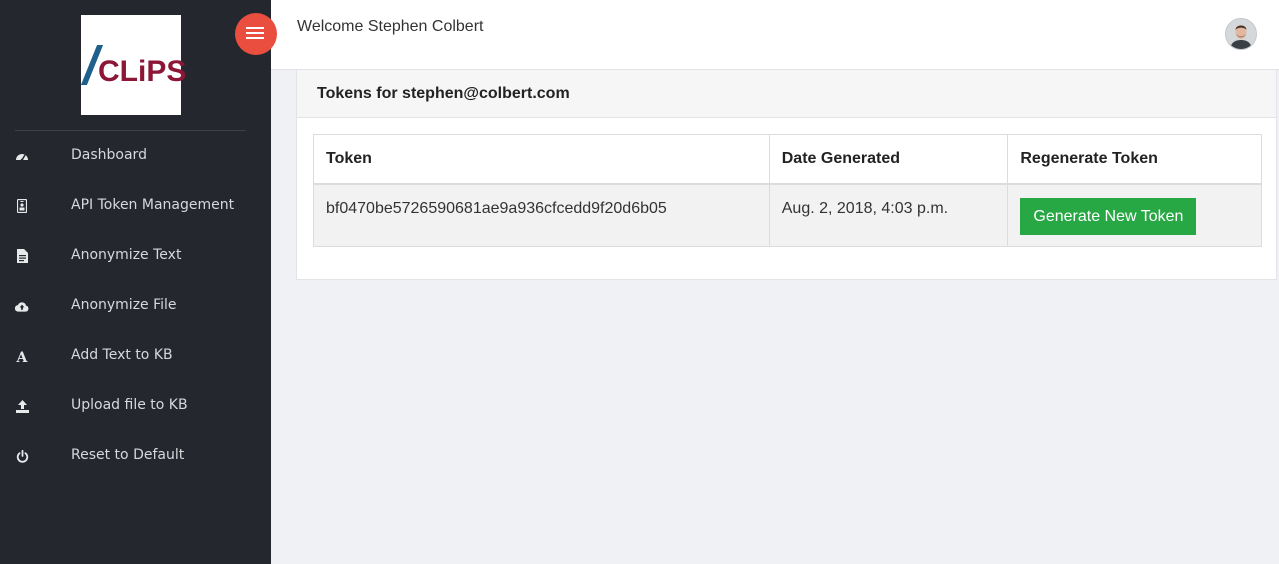 Image resolution: width=1279 pixels, height=564 pixels. What do you see at coordinates (129, 405) in the screenshot?
I see `sidebar-item-label: Upload file to KB` at bounding box center [129, 405].